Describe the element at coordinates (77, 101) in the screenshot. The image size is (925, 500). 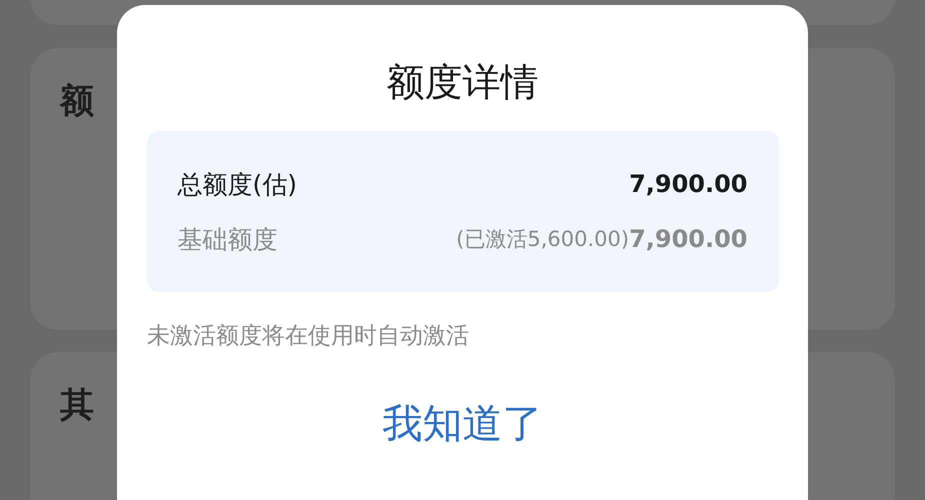
I see `card-heading: 额` at that location.